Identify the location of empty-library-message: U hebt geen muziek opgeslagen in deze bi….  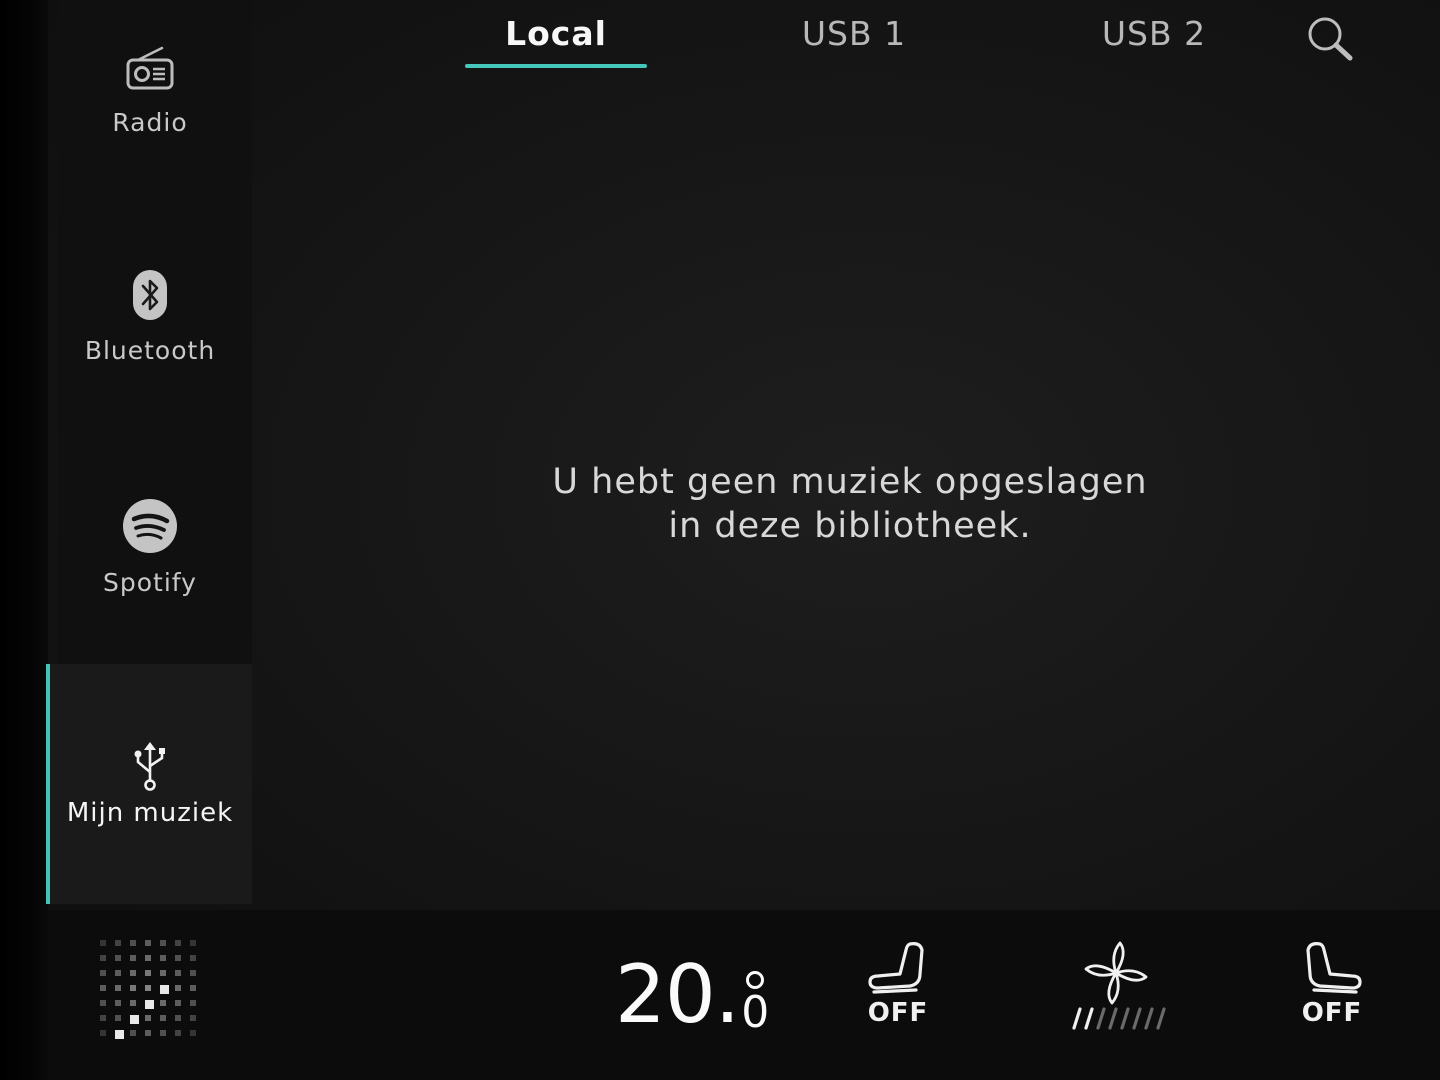
(850, 504).